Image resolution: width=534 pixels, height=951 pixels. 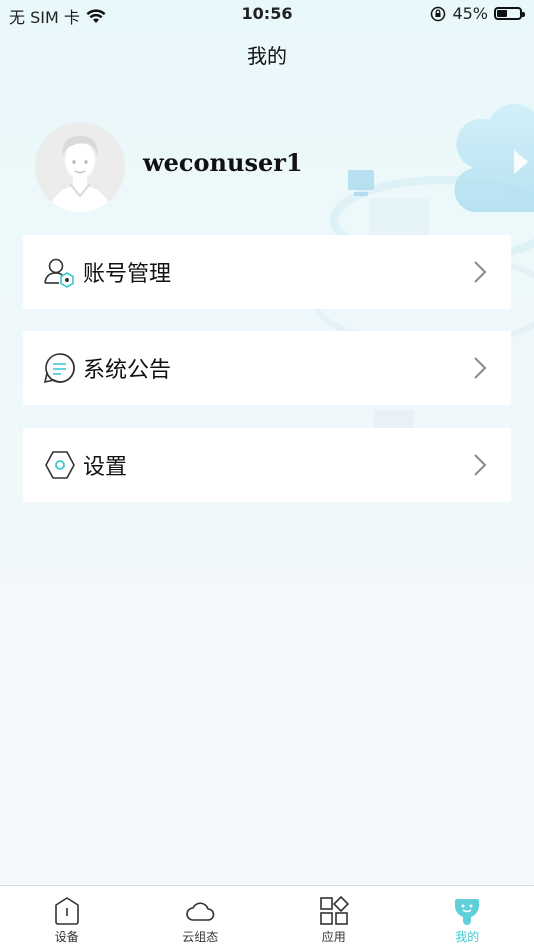 I want to click on tab-label: 我的, so click(x=467, y=936).